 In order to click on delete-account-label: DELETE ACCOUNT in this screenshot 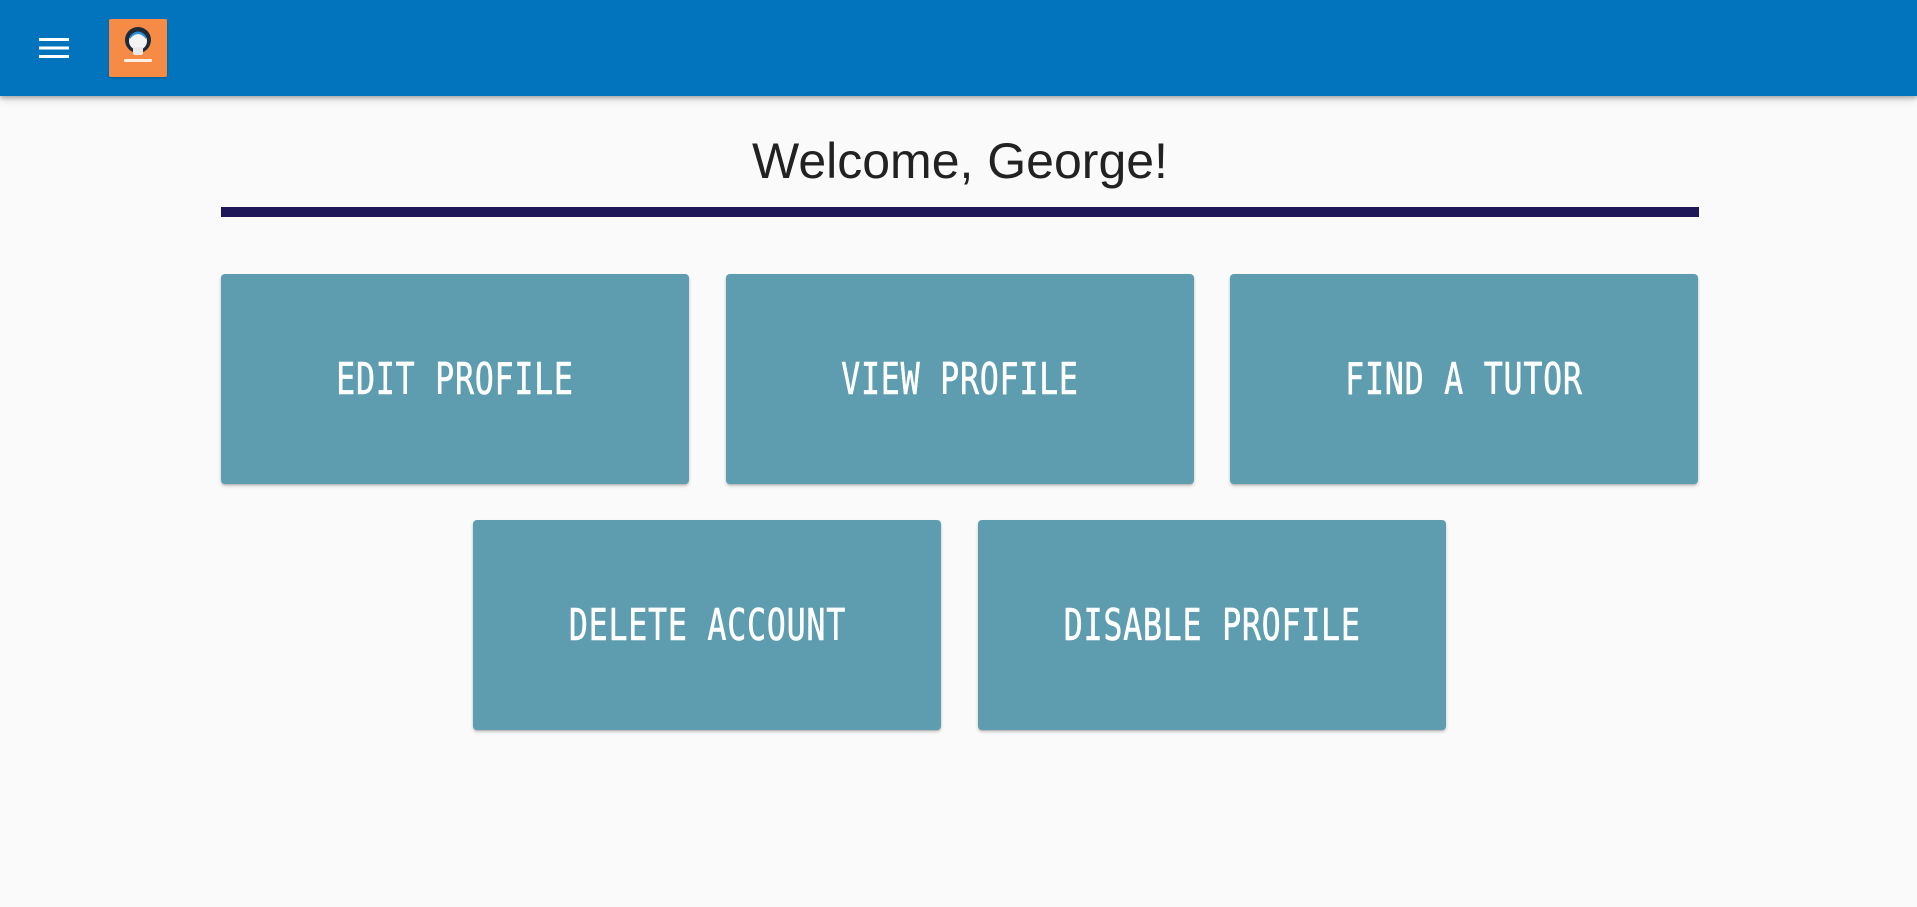, I will do `click(707, 625)`.